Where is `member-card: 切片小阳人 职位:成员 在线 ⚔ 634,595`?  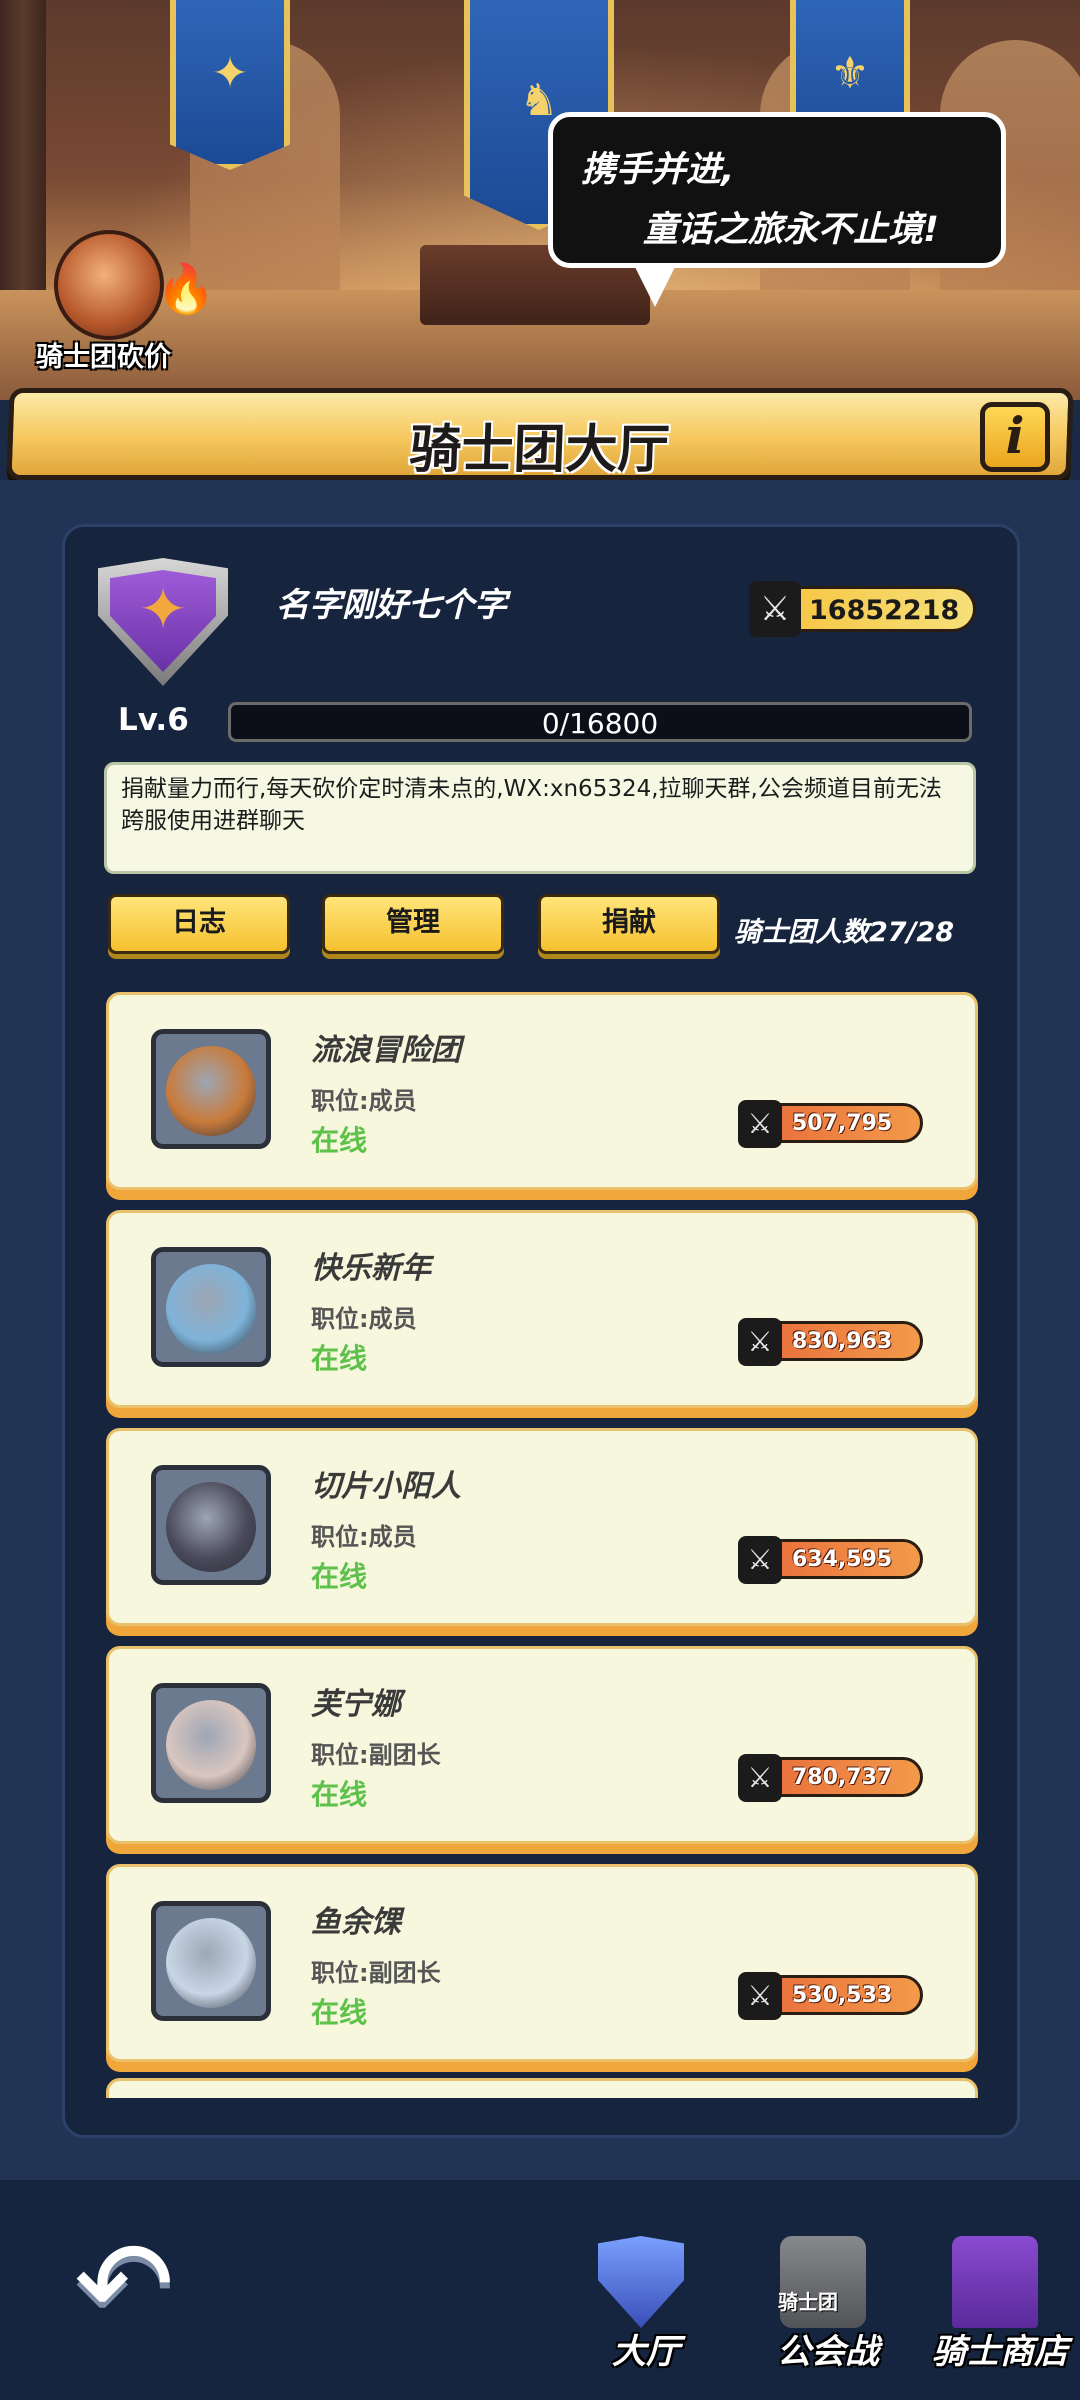 member-card: 切片小阳人 职位:成员 在线 ⚔ 634,595 is located at coordinates (542, 1527).